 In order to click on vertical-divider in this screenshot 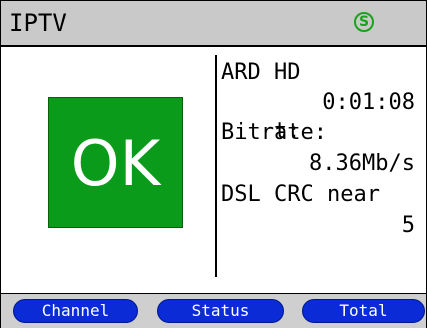, I will do `click(216, 166)`.